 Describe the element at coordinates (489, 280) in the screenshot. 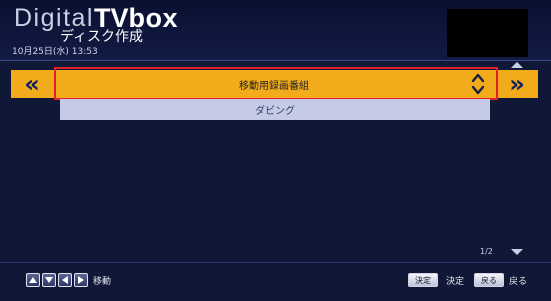

I see `back-button: 戻る` at that location.